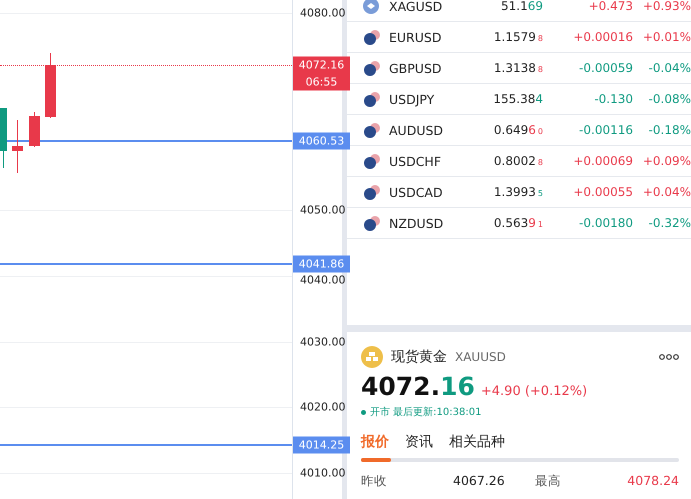  Describe the element at coordinates (323, 210) in the screenshot. I see `axis-label: 4050.00` at that location.